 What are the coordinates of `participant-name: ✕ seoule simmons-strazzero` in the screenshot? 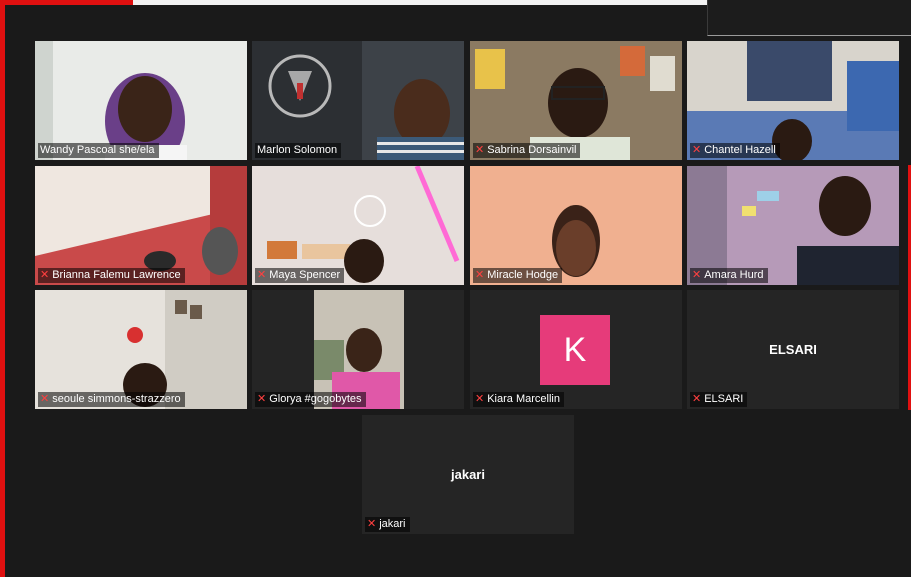 It's located at (111, 399).